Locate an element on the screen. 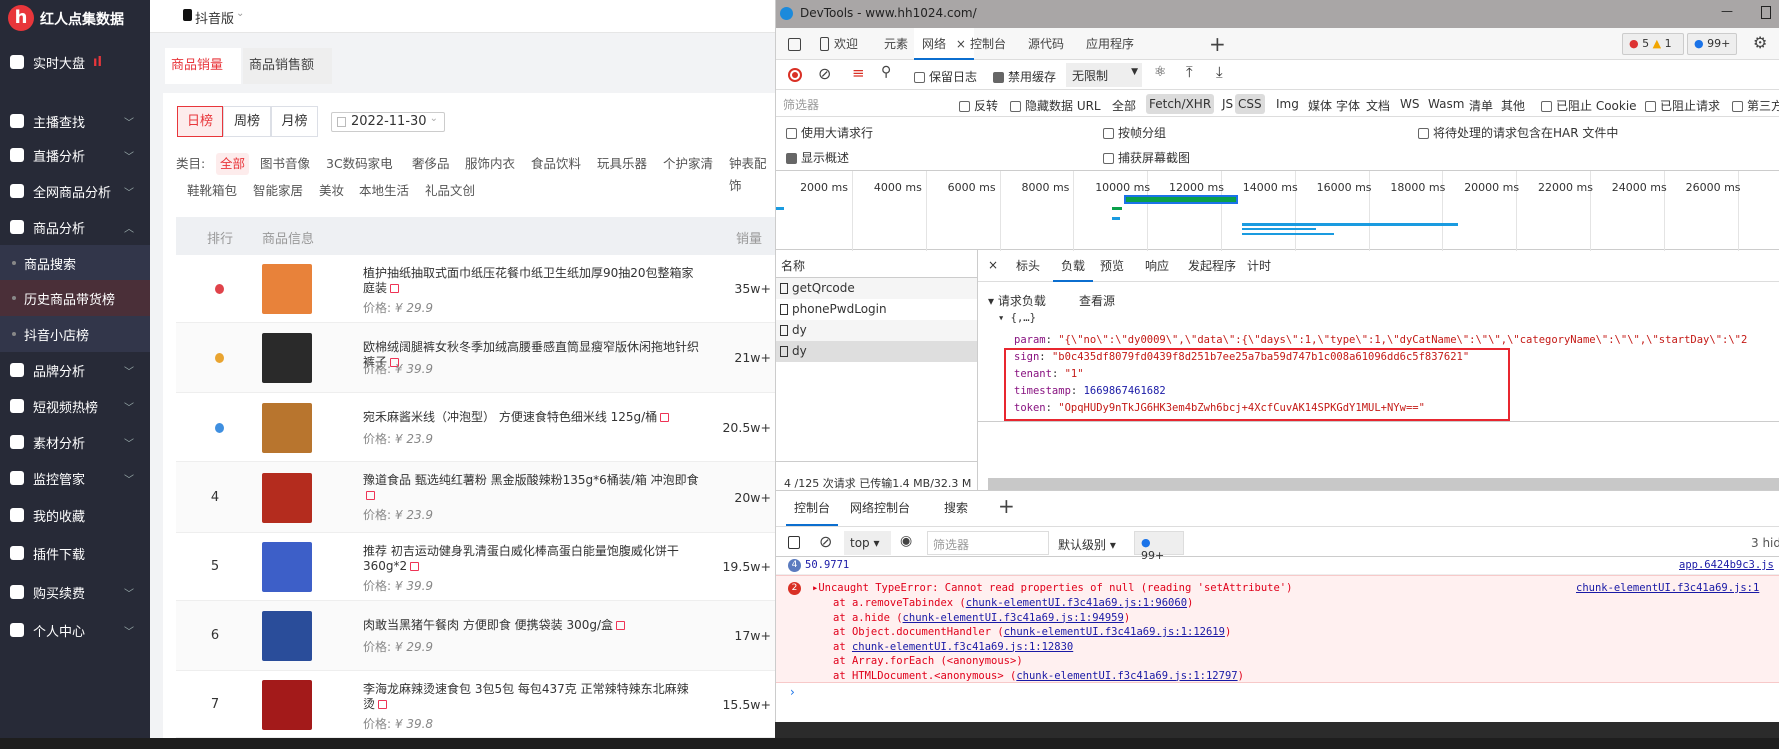  category-6: 玩具乐器 is located at coordinates (622, 164).